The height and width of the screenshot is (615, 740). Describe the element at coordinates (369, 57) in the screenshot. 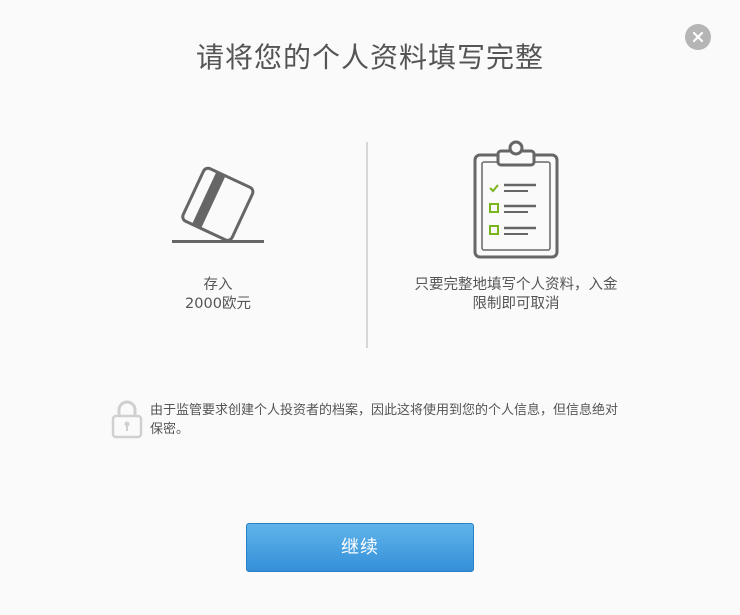

I see `dialog-title: 请将您的个人资料填写完整` at that location.